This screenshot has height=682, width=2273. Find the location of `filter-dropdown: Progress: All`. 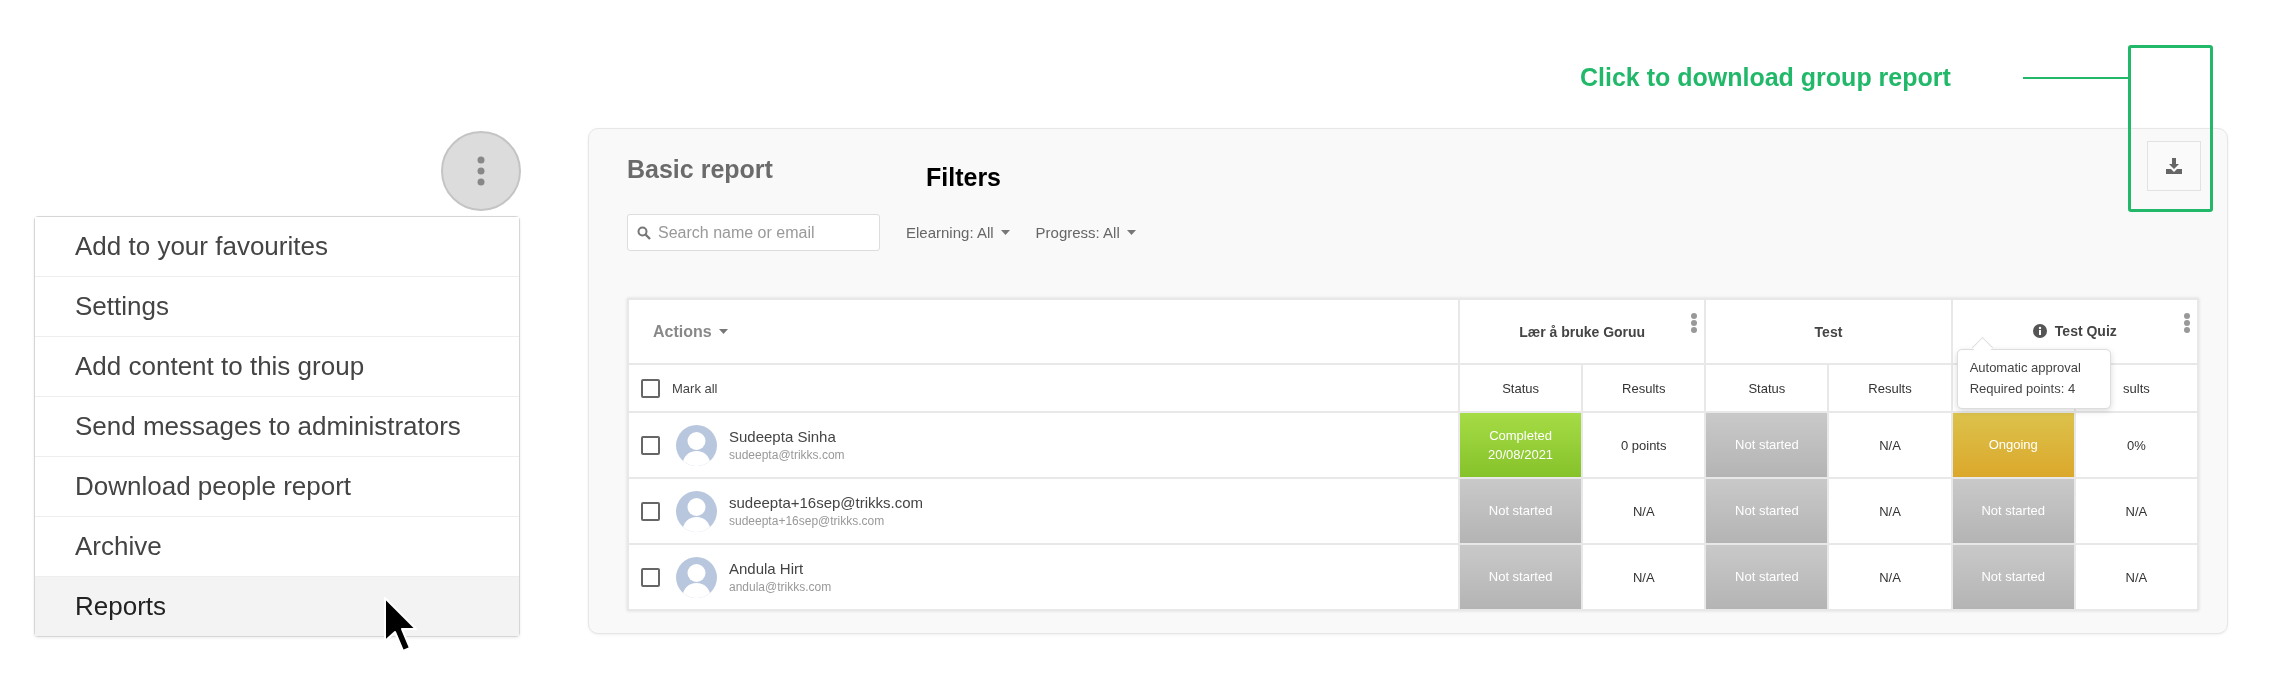

filter-dropdown: Progress: All is located at coordinates (1085, 232).